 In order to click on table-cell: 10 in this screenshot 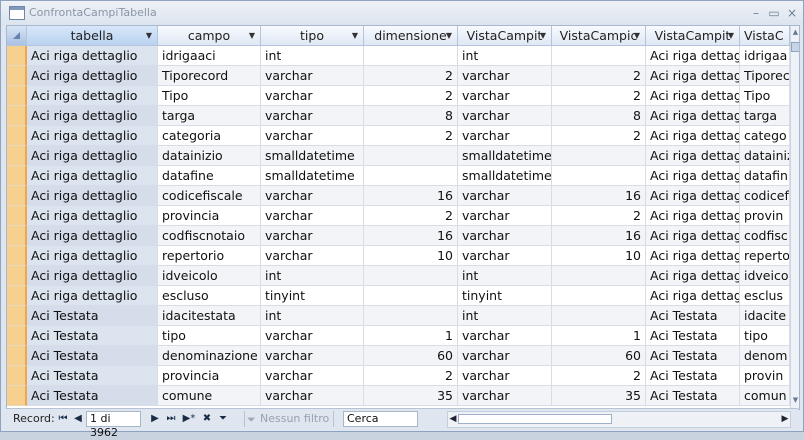, I will do `click(411, 256)`.